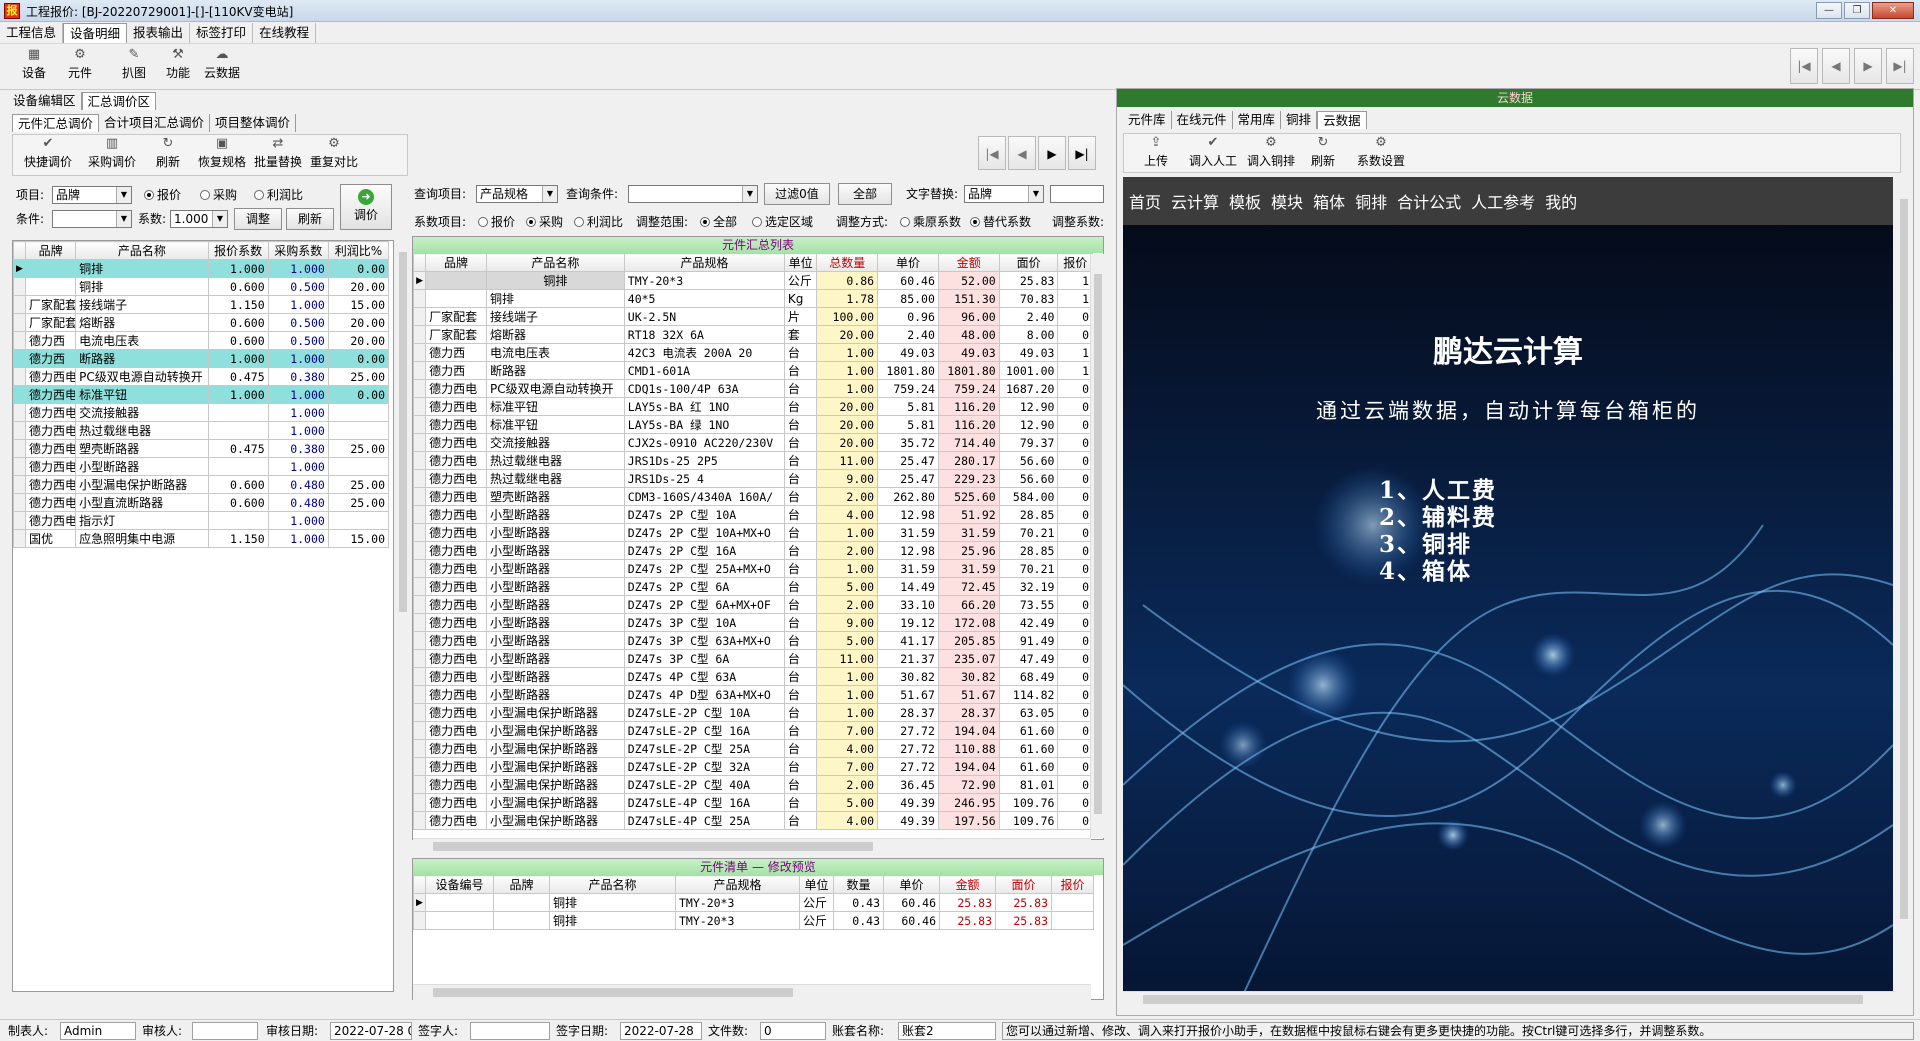 The width and height of the screenshot is (1920, 1041). I want to click on table-row: ▶ 铜排 TMY-20*3 公斤 0.43 60.46 25.83 25.83, so click(753, 902).